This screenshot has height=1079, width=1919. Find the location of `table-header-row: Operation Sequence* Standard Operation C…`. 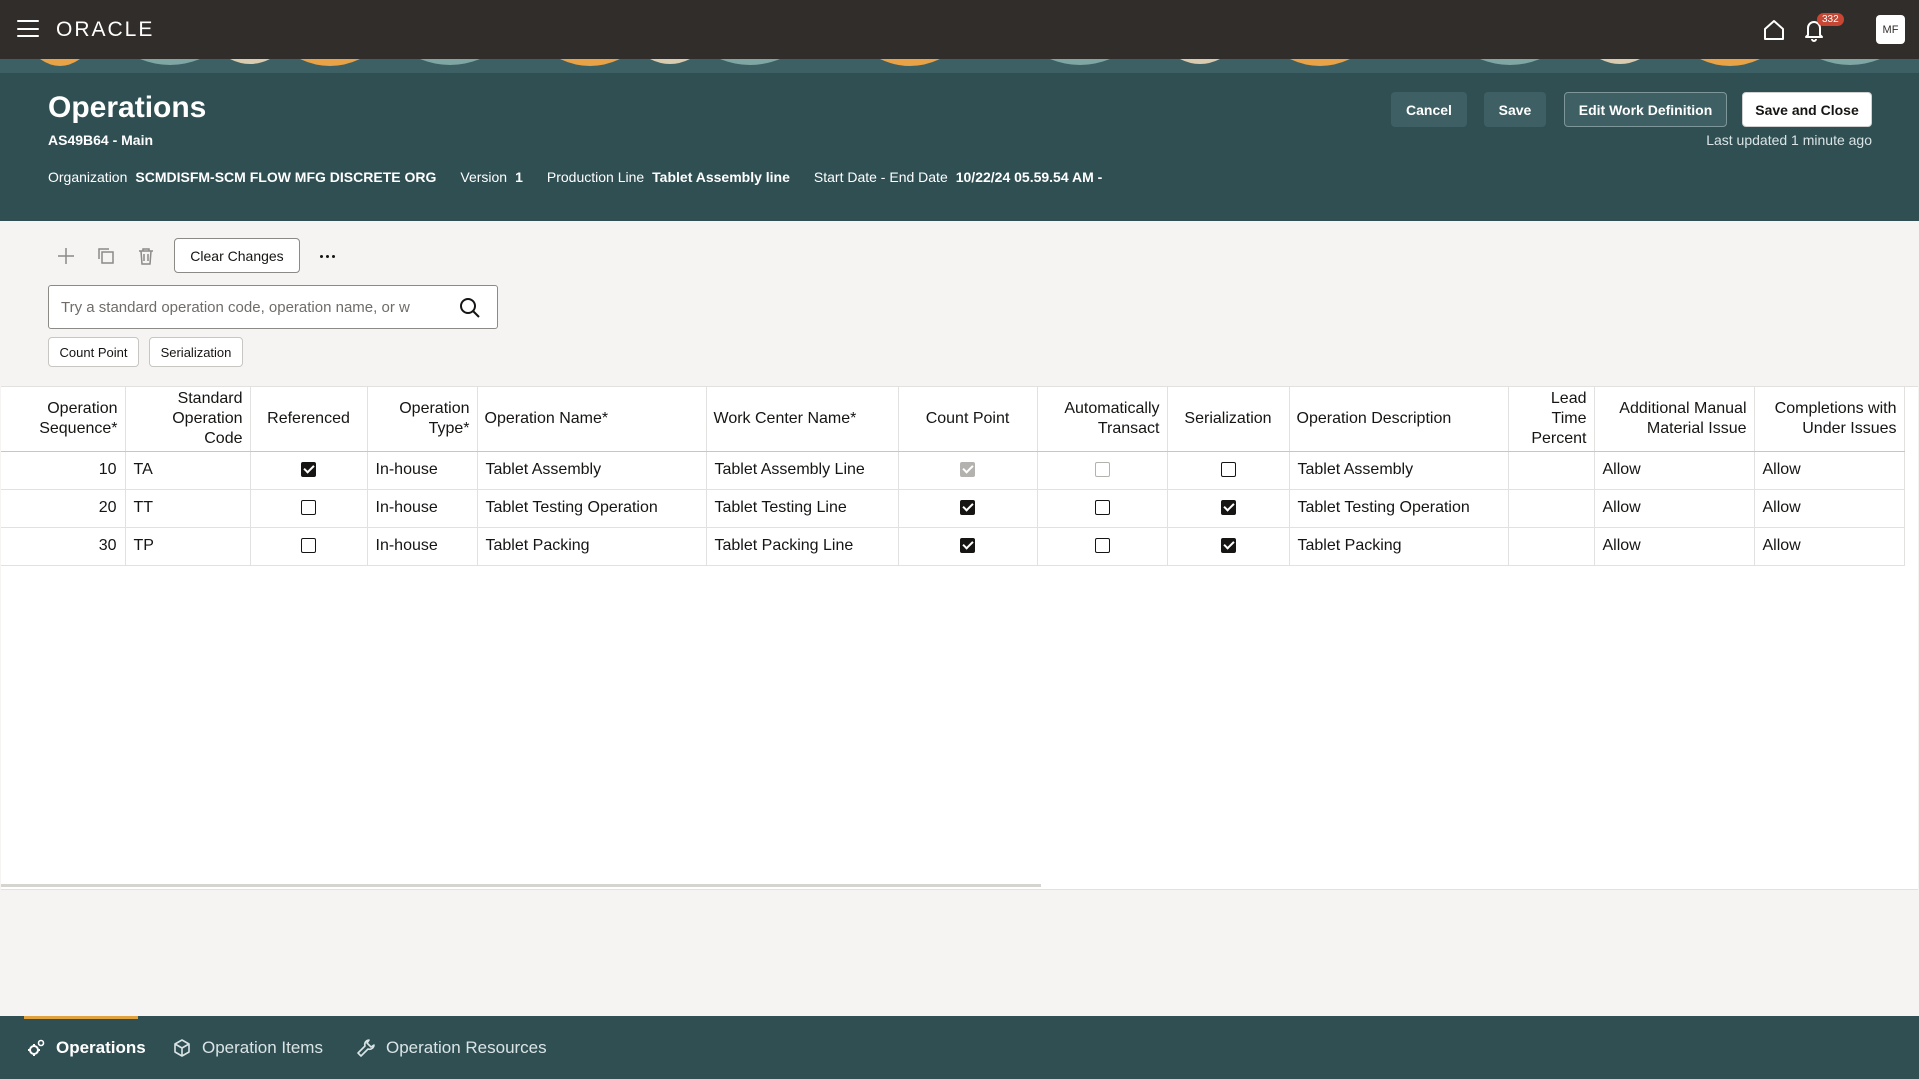

table-header-row: Operation Sequence* Standard Operation C… is located at coordinates (953, 419).